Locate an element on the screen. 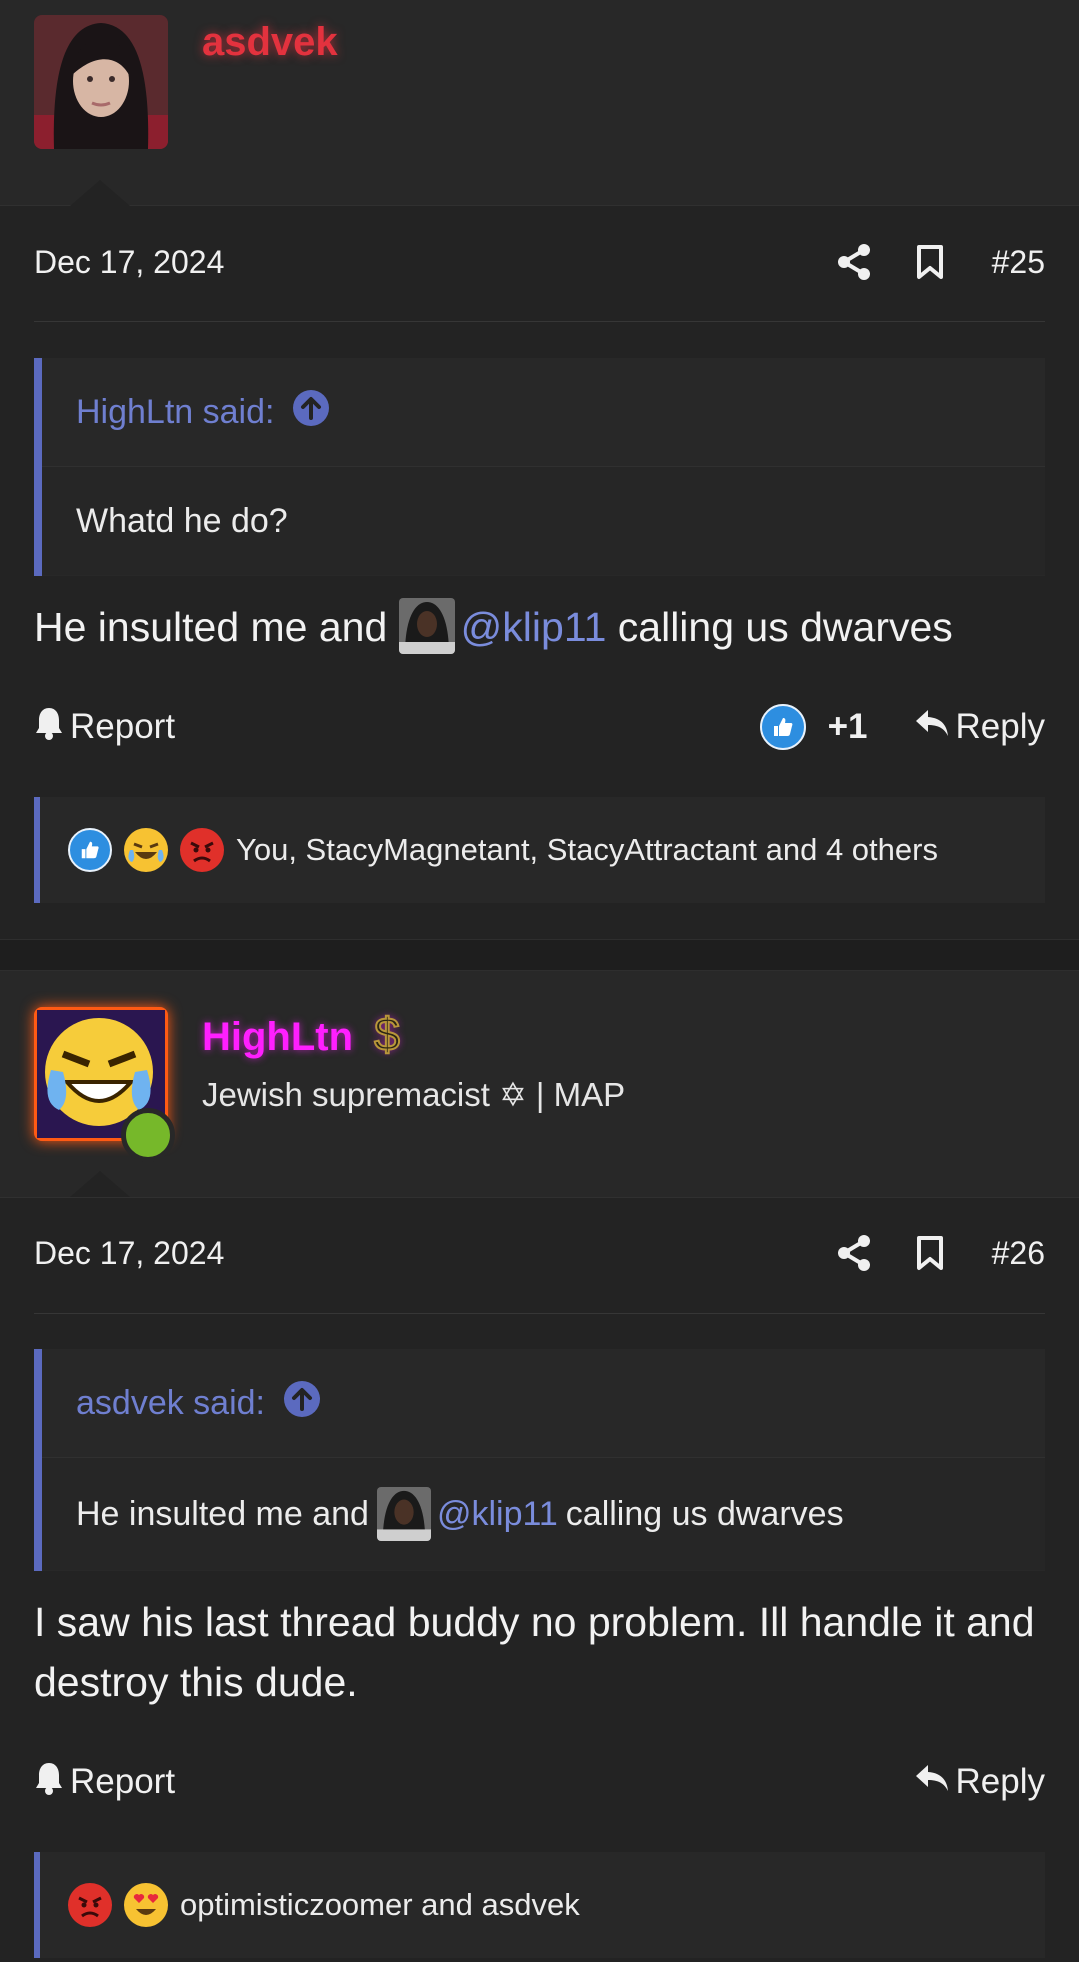 This screenshot has height=1962, width=1079. post-meta: Dec 17, 2024 #26 is located at coordinates (539, 1253).